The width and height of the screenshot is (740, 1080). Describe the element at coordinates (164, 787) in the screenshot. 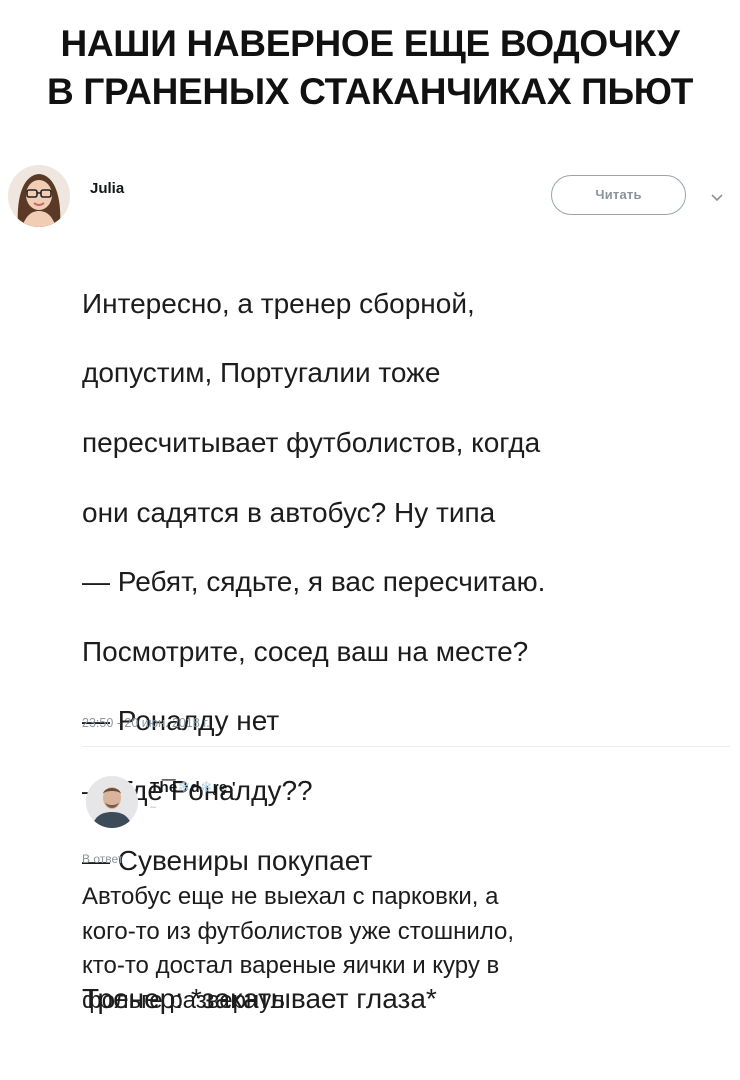

I see `reply-name-part: Th͞e` at that location.